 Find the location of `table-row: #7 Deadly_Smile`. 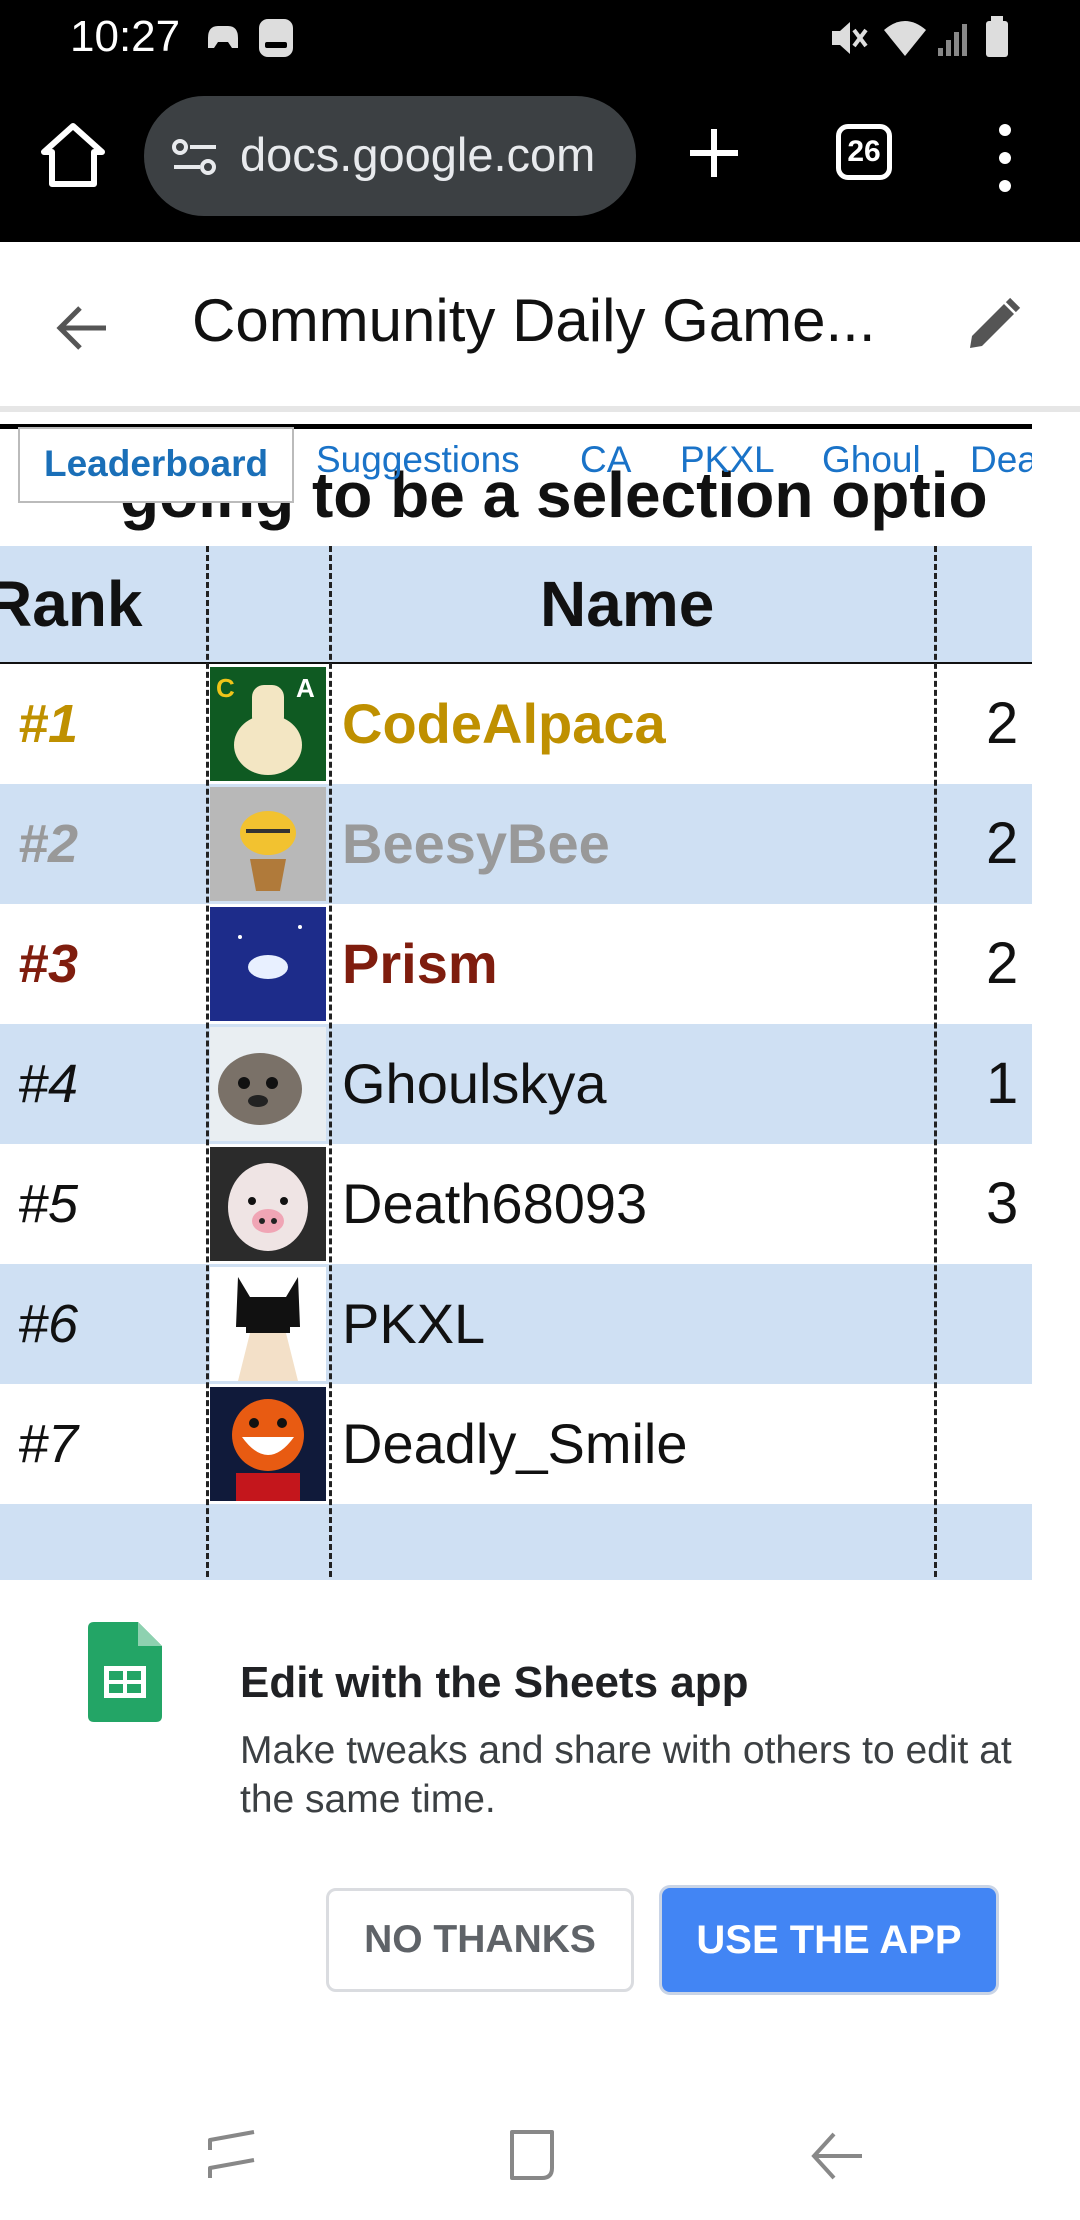

table-row: #7 Deadly_Smile is located at coordinates (516, 1445).